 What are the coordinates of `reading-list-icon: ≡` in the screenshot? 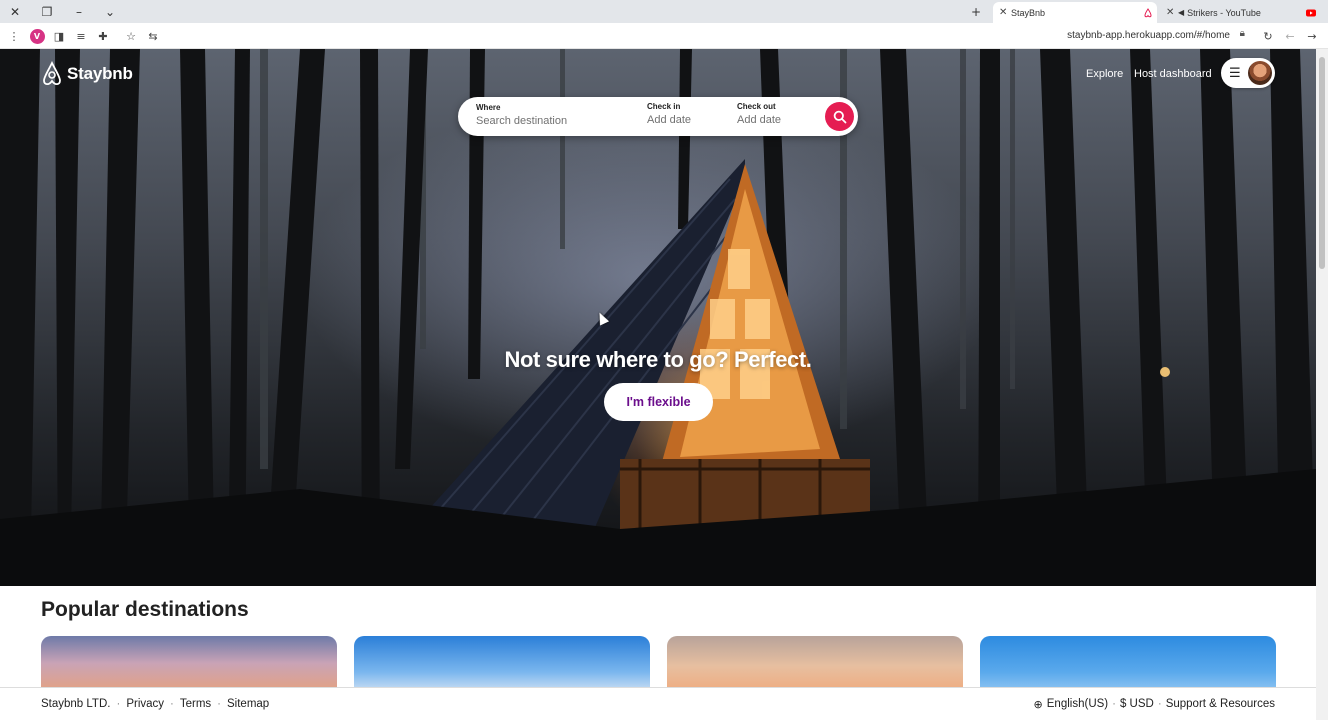 It's located at (81, 36).